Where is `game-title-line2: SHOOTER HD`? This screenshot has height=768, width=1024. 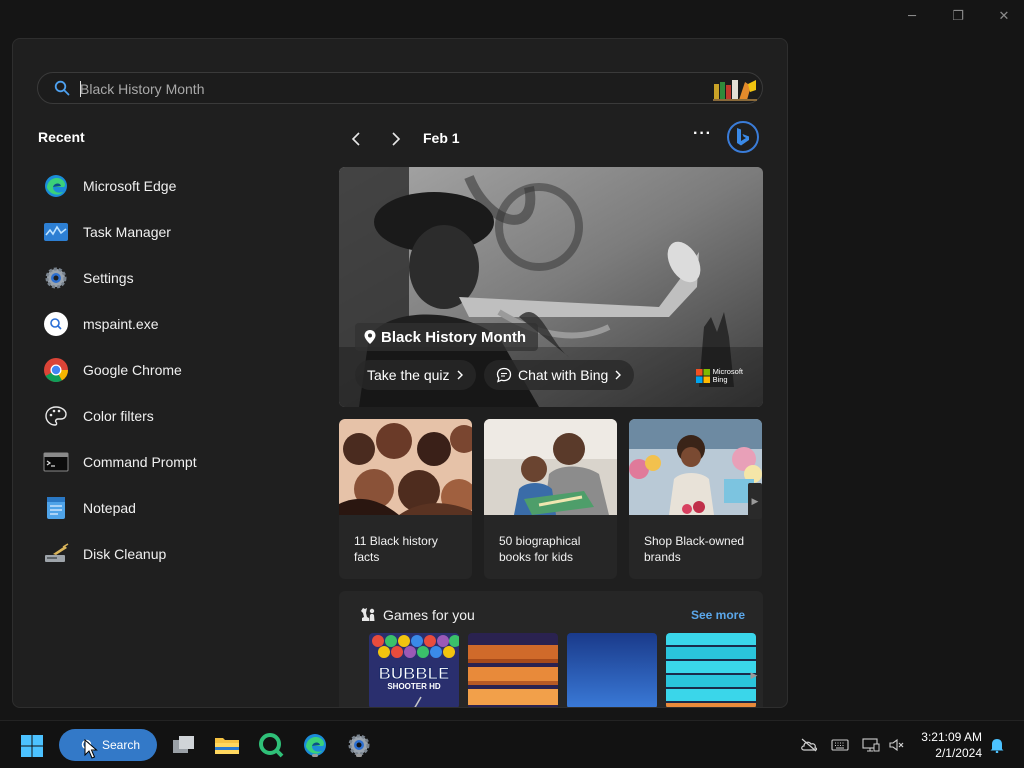
game-title-line2: SHOOTER HD is located at coordinates (414, 686).